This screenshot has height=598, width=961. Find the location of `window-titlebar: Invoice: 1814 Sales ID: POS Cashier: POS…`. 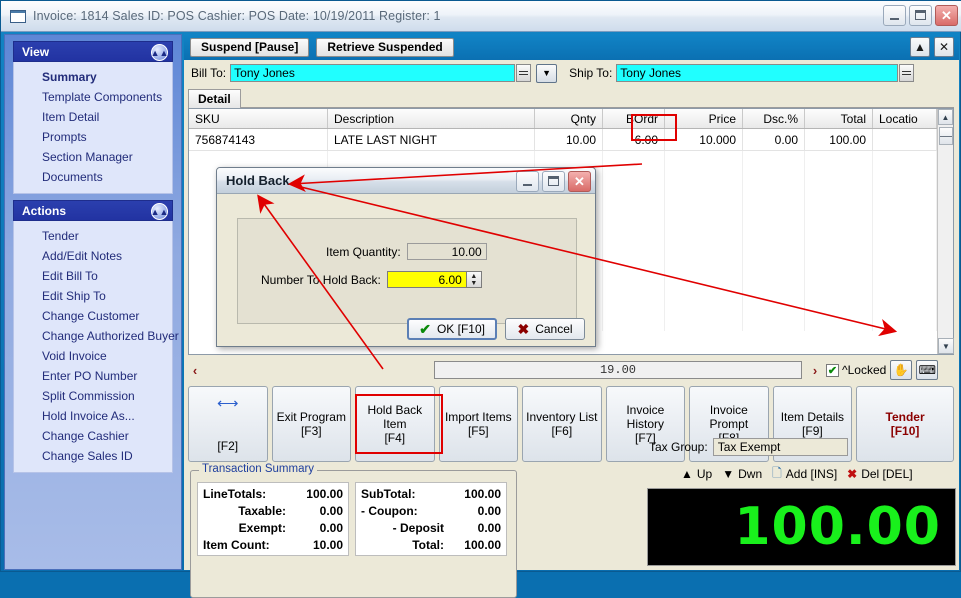

window-titlebar: Invoice: 1814 Sales ID: POS Cashier: POS… is located at coordinates (481, 16).